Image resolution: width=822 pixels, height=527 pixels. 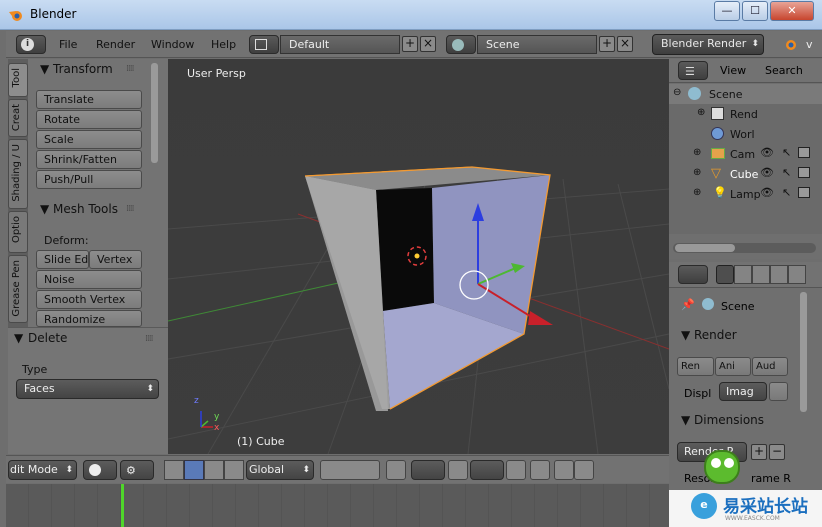 I want to click on tab-tool: Tool, so click(x=18, y=80).